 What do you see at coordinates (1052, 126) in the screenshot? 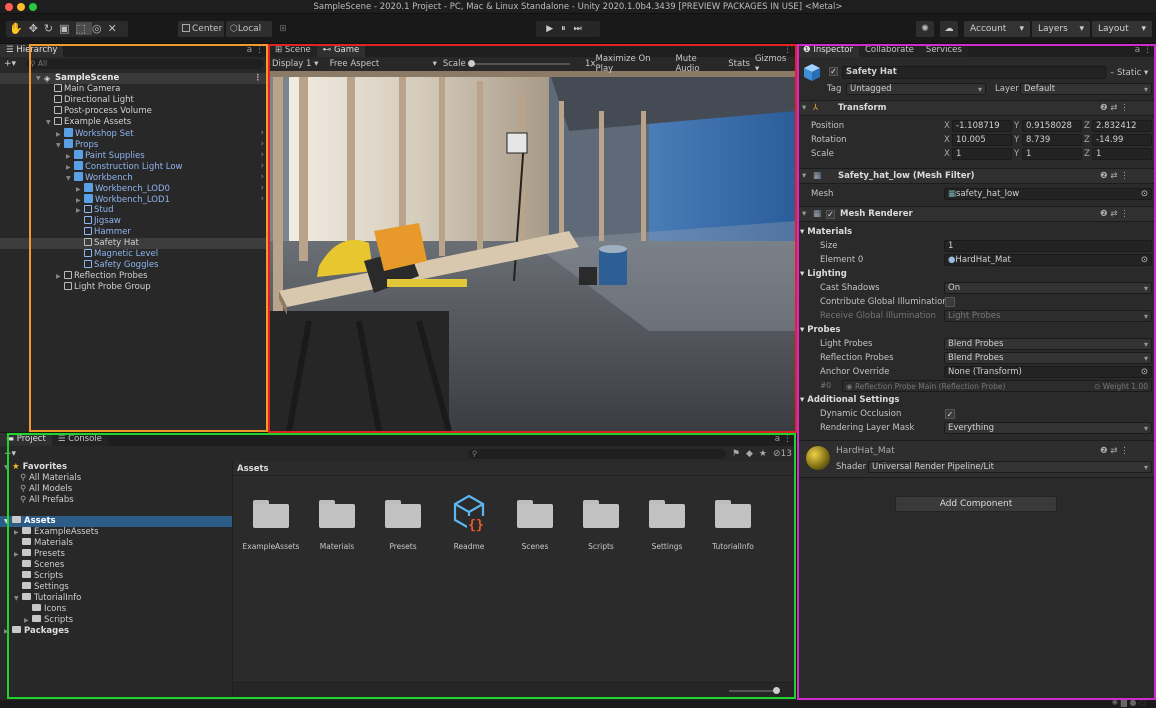
I see `transform-y-input: 0.9158028` at bounding box center [1052, 126].